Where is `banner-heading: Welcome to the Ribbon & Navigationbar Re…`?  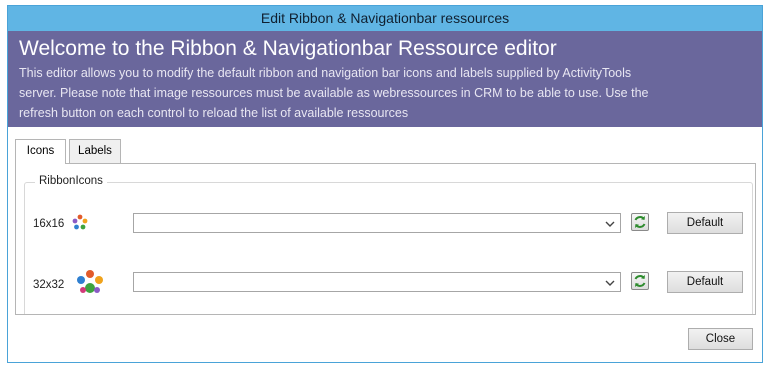
banner-heading: Welcome to the Ribbon & Navigationbar Re… is located at coordinates (288, 48).